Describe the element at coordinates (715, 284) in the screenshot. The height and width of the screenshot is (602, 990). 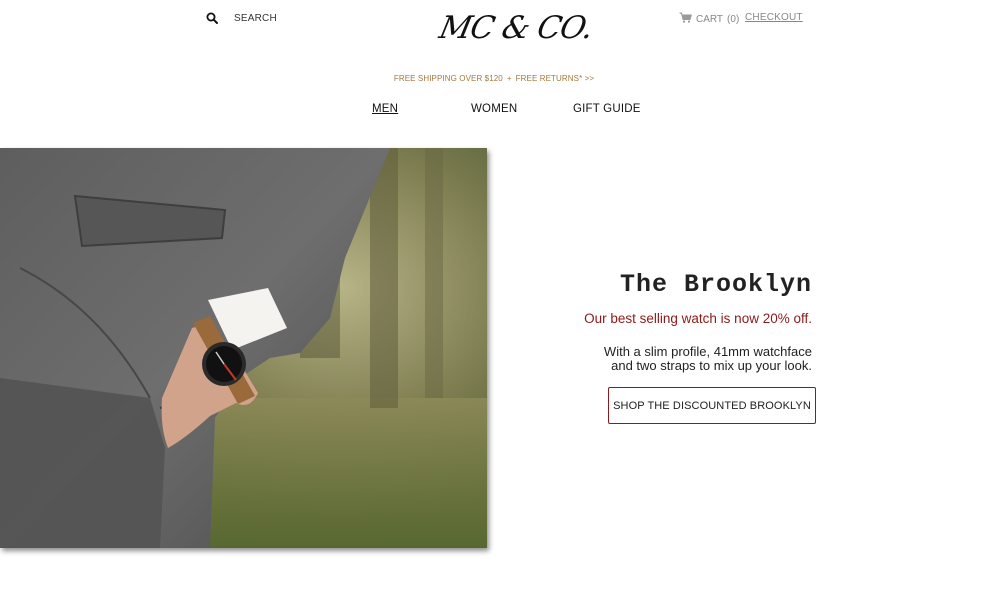
I see `product-title: The Brooklyn` at that location.